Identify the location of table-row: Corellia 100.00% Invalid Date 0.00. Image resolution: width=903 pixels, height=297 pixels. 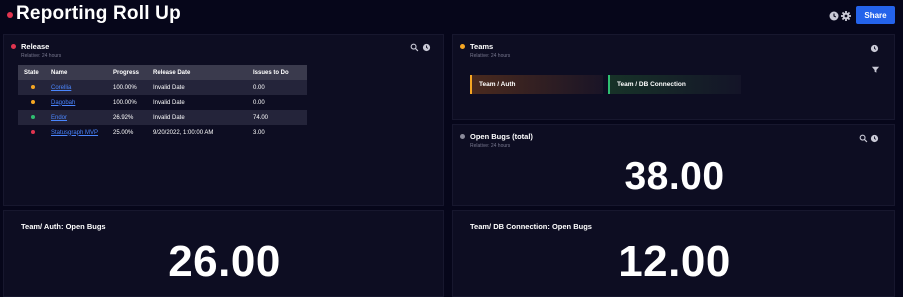
(162, 87).